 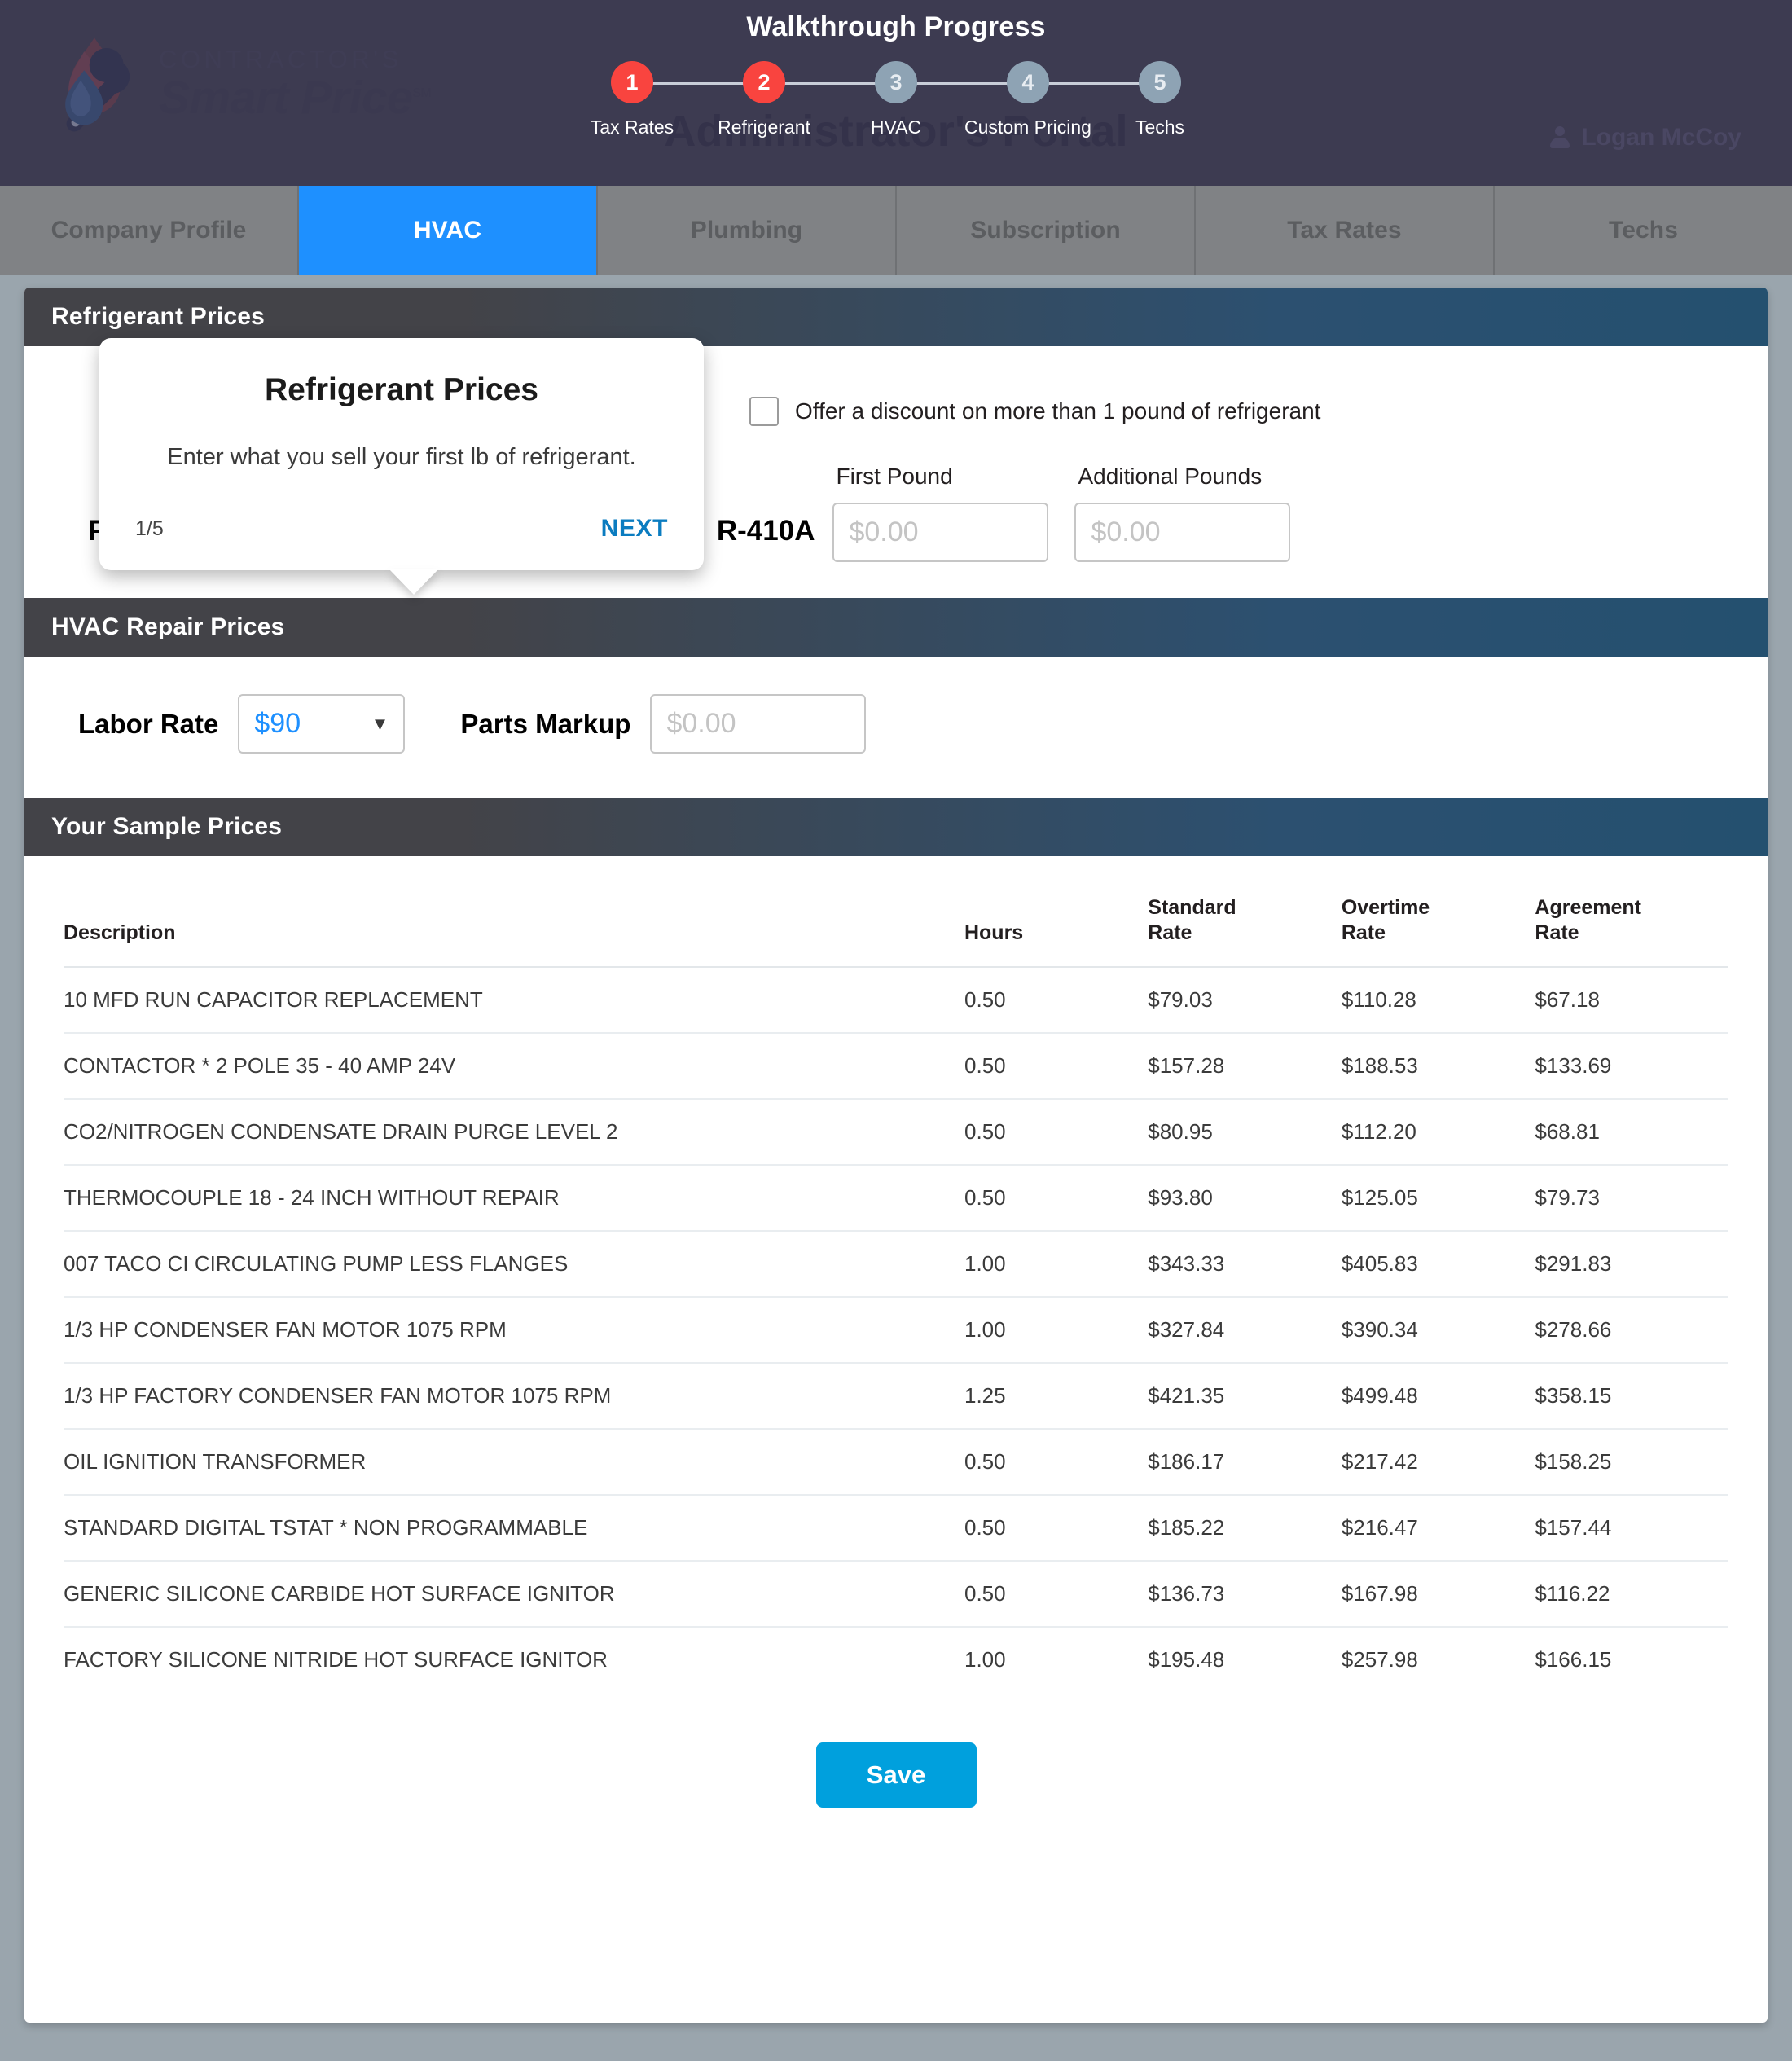 What do you see at coordinates (896, 127) in the screenshot?
I see `step-label: HVAC` at bounding box center [896, 127].